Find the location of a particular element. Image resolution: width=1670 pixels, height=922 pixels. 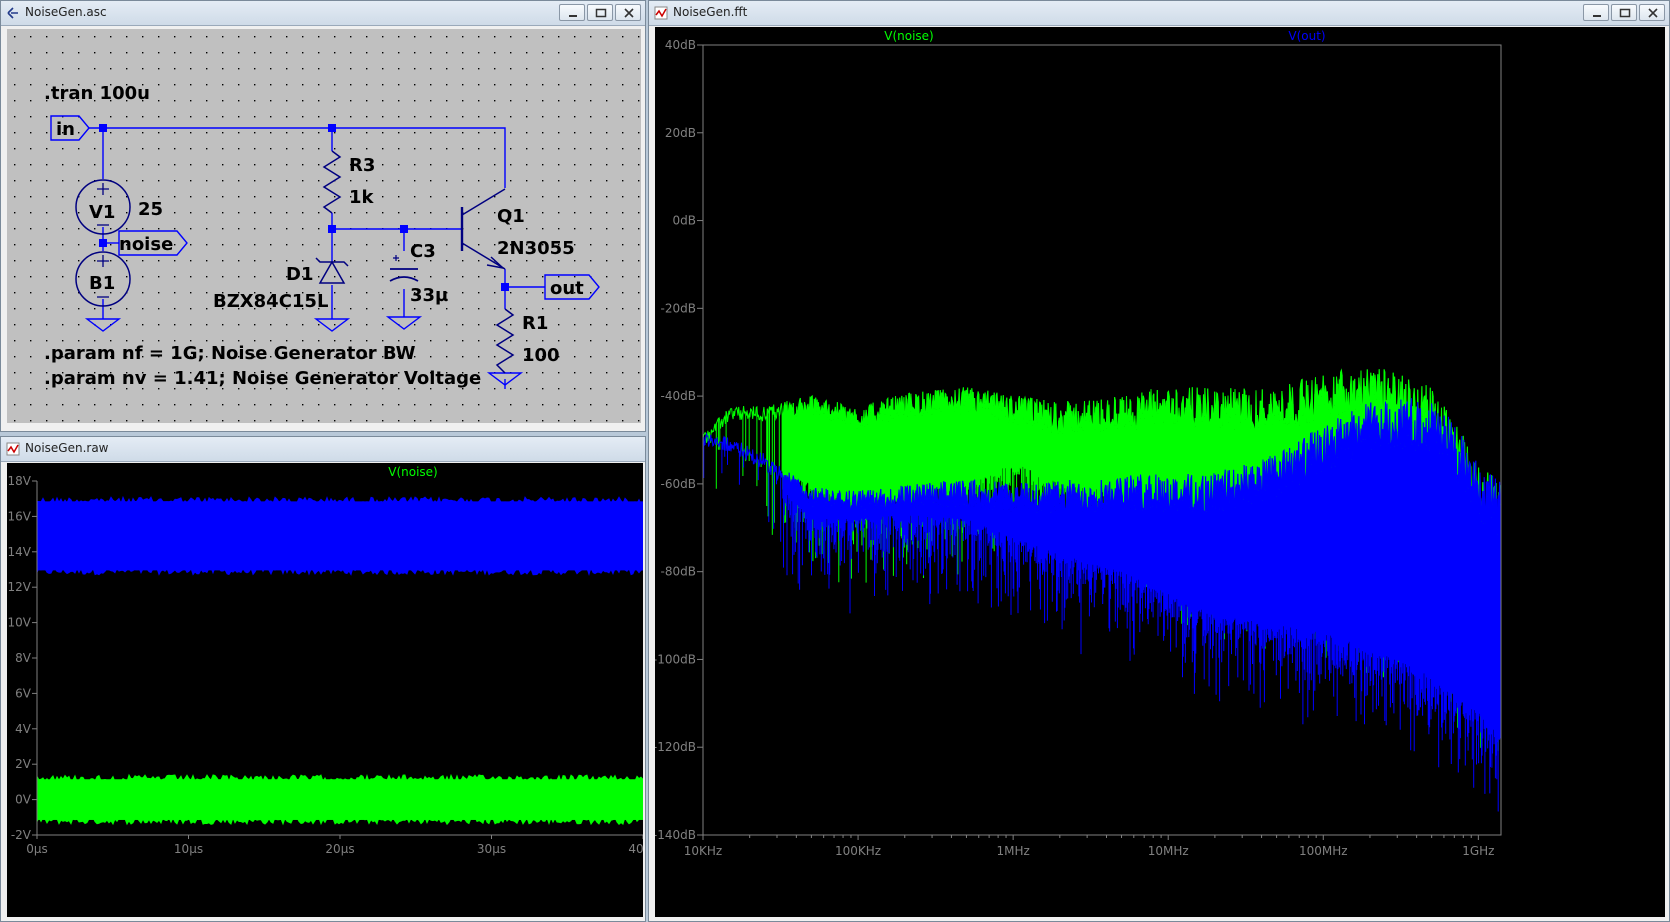

raw-window-title: NoiseGen.raw is located at coordinates (67, 448).